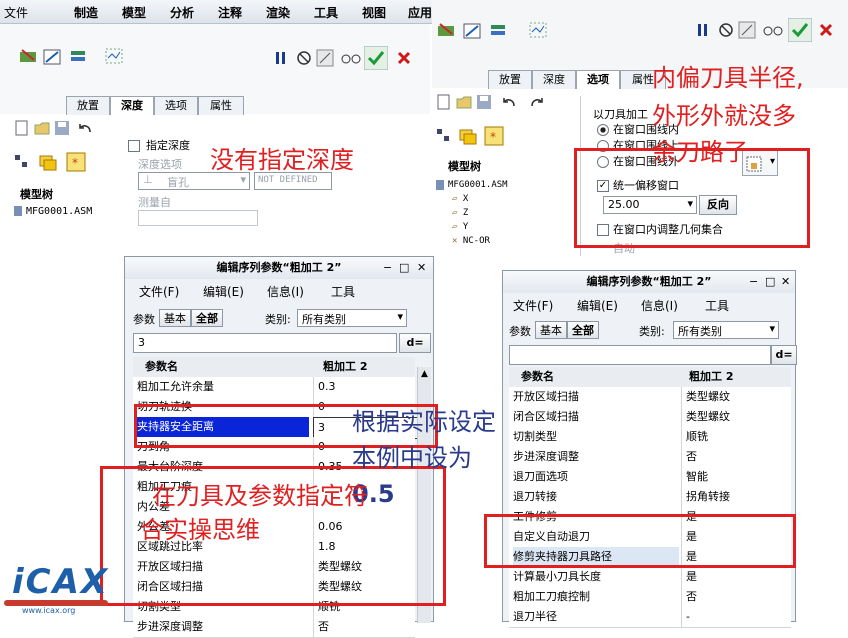  Describe the element at coordinates (79, 56) in the screenshot. I see `layers-icon` at that location.